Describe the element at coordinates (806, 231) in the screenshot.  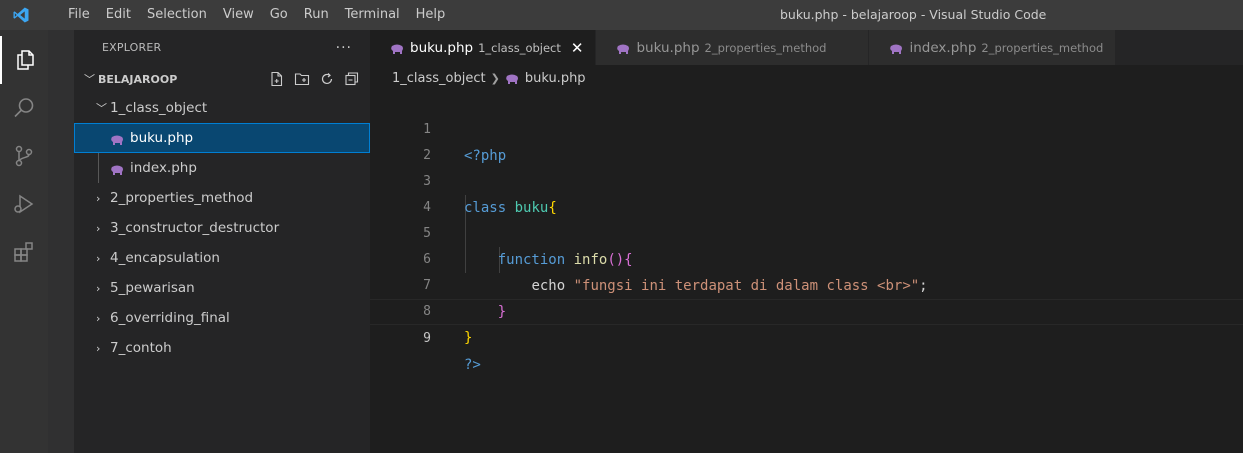
I see `code-line: 5 function info(){` at that location.